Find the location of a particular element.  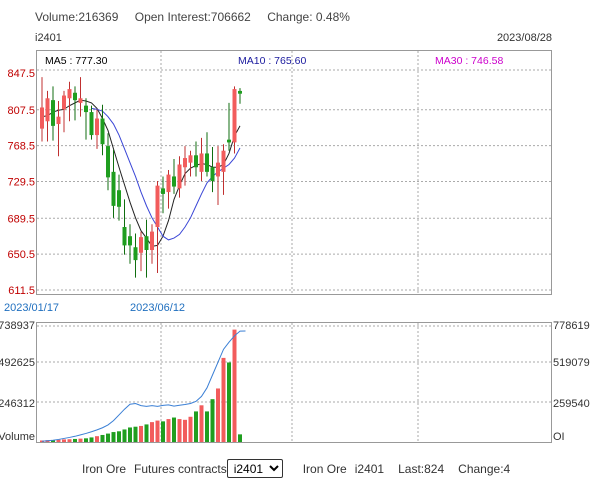

price-tick-label: 689.5 is located at coordinates (21, 219).